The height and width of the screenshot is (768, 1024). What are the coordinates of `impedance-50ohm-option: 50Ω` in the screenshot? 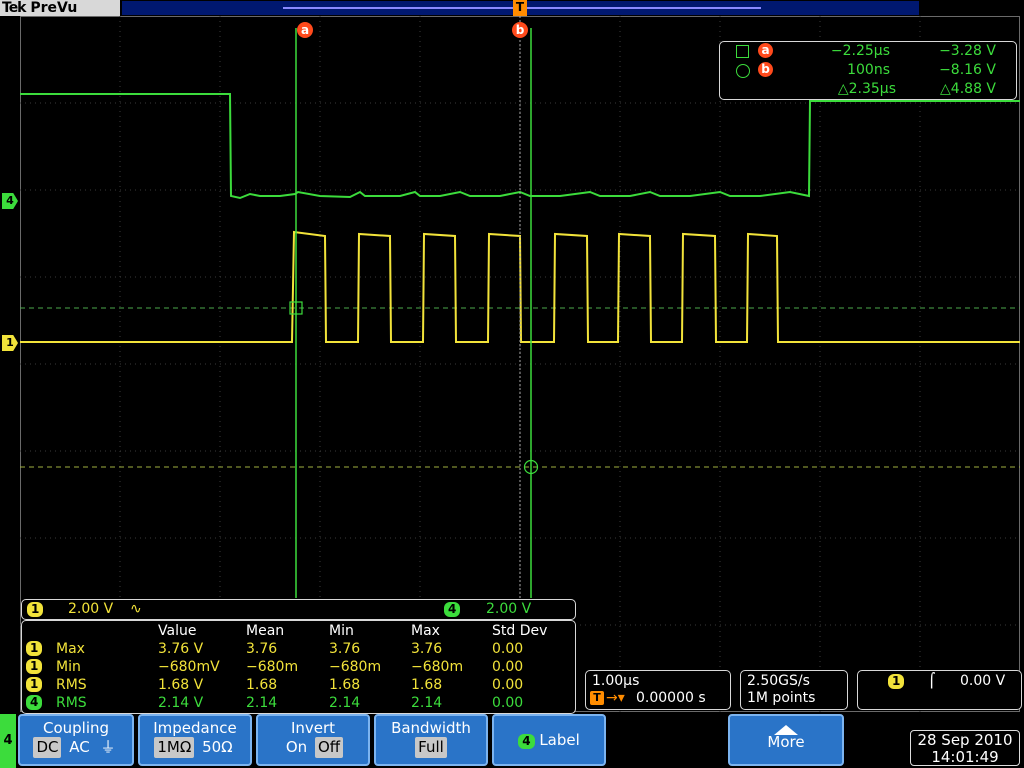 It's located at (217, 747).